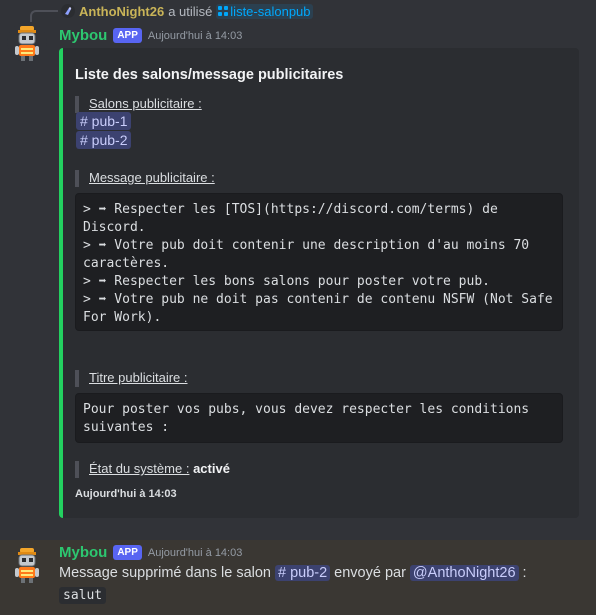 The width and height of the screenshot is (596, 615). I want to click on message-label: Message publicitaire :, so click(145, 178).